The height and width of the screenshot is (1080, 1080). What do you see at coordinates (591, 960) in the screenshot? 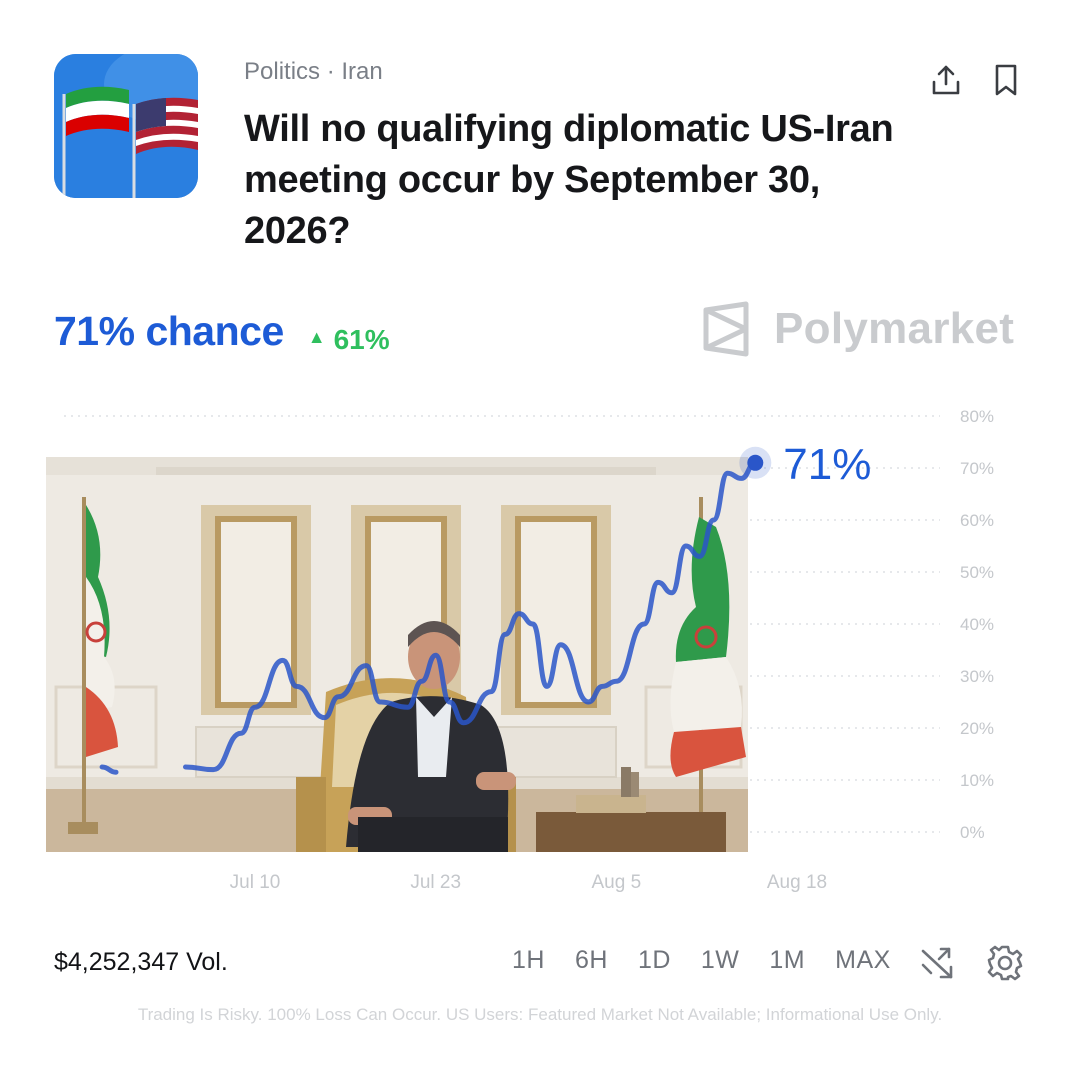
I see `range-6h: 6H` at bounding box center [591, 960].